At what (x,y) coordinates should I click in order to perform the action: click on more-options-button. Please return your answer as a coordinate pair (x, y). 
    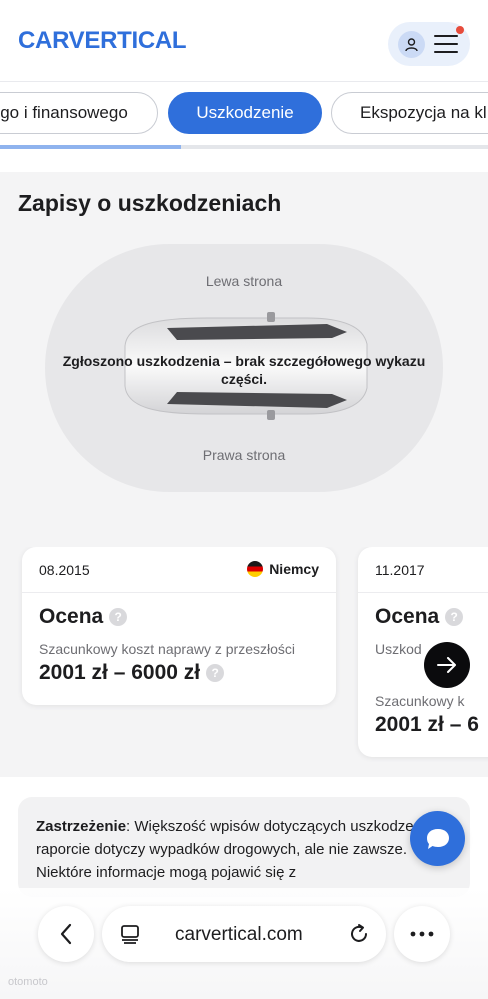
    Looking at the image, I should click on (422, 934).